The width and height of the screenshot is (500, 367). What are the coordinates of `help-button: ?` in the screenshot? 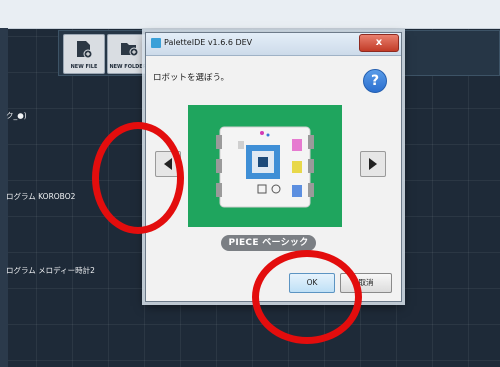 It's located at (375, 81).